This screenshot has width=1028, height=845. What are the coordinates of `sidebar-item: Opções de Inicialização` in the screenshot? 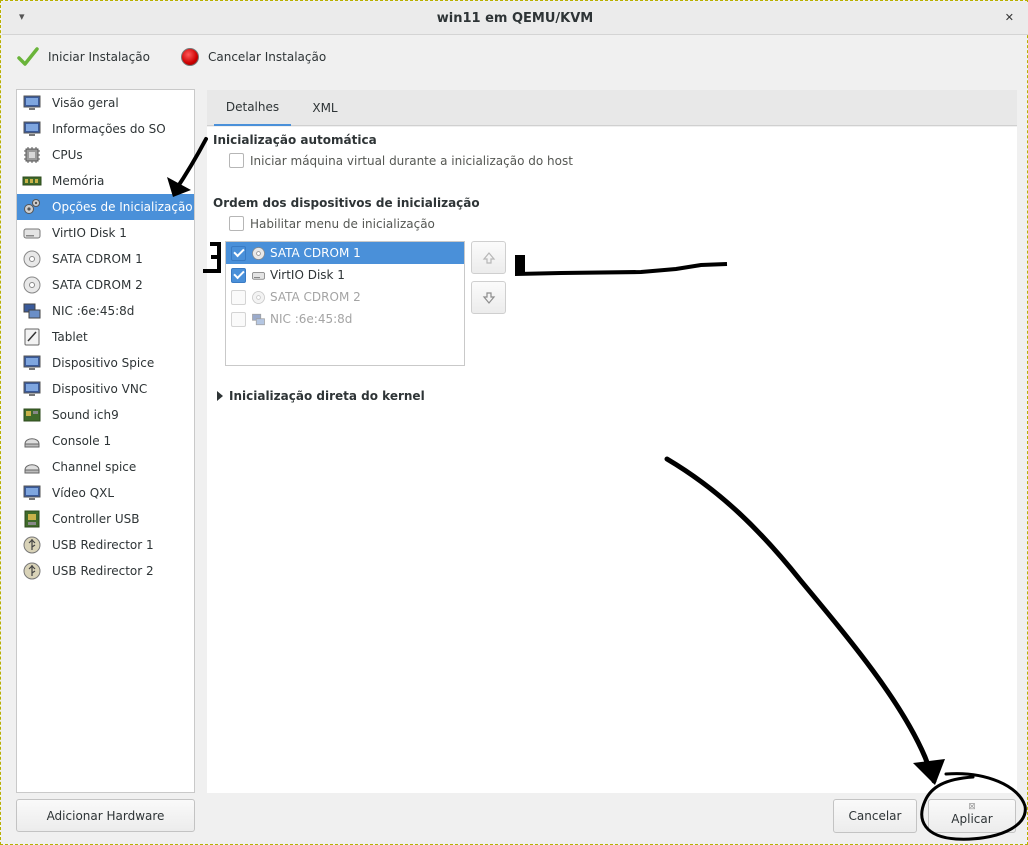 It's located at (105, 207).